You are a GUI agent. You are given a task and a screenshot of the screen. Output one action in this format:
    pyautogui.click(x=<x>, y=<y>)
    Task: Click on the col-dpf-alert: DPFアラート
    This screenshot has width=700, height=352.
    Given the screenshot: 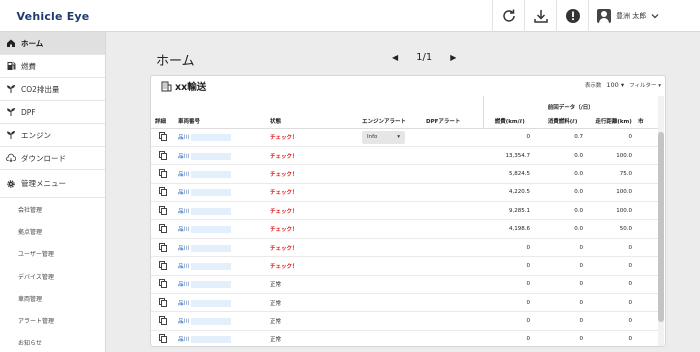 What is the action you would take?
    pyautogui.click(x=455, y=120)
    